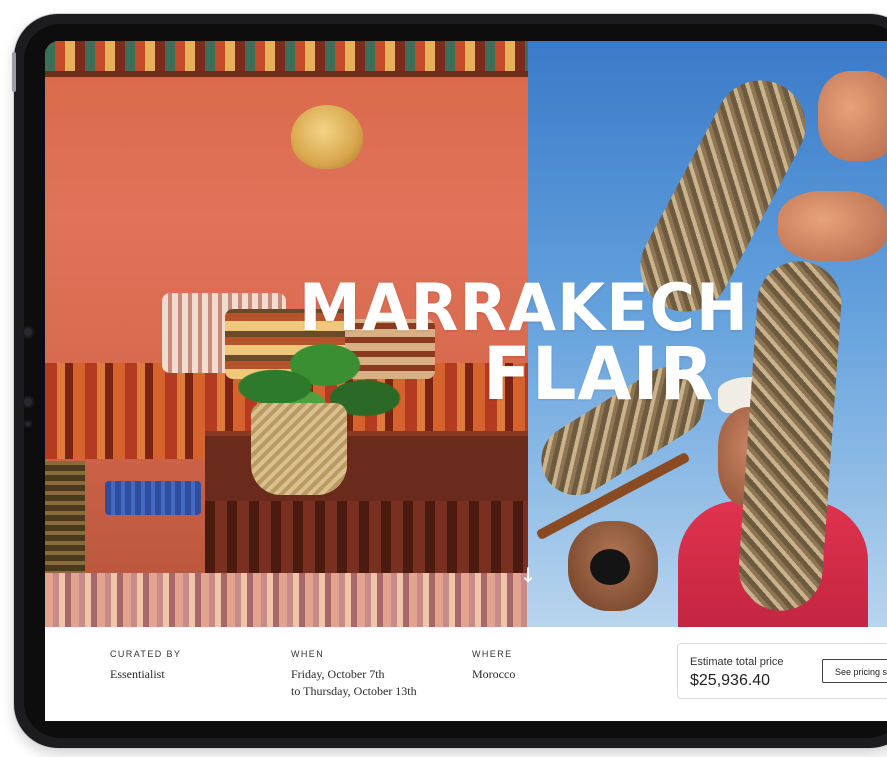  What do you see at coordinates (737, 662) in the screenshot?
I see `price-label: Estimate total price` at bounding box center [737, 662].